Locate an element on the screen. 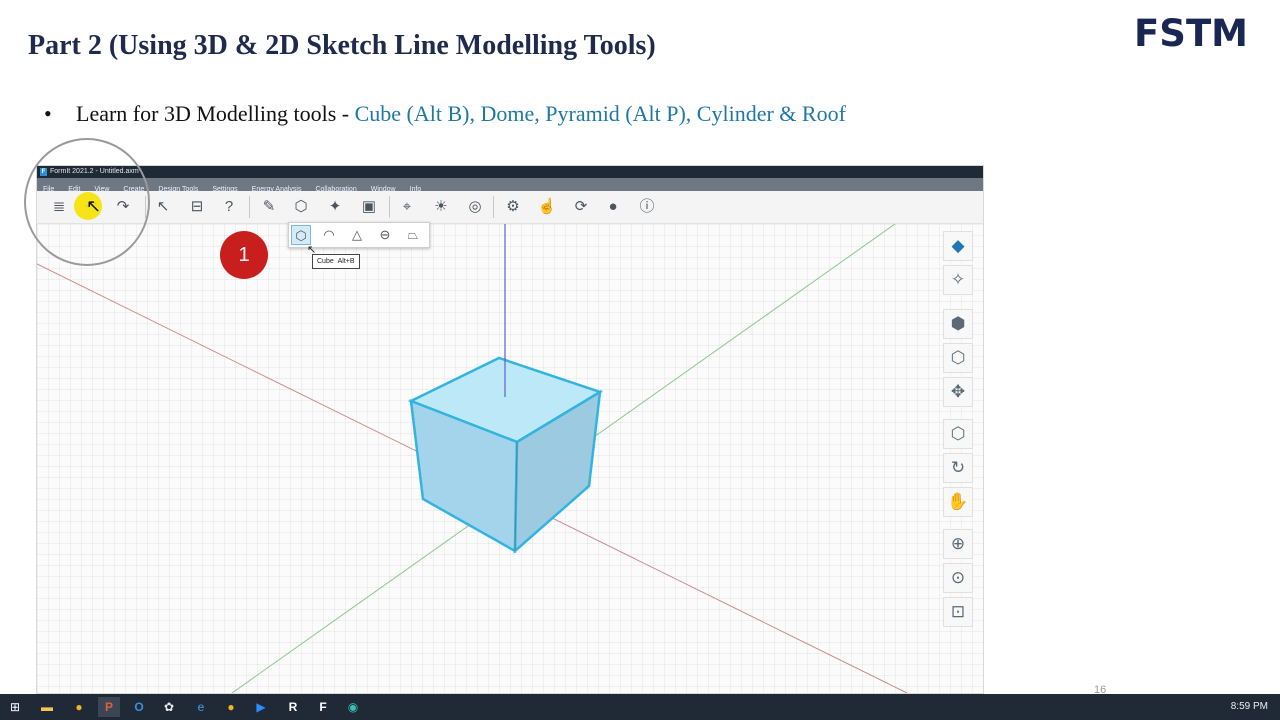  measure-icon: ⊟ is located at coordinates (197, 207).